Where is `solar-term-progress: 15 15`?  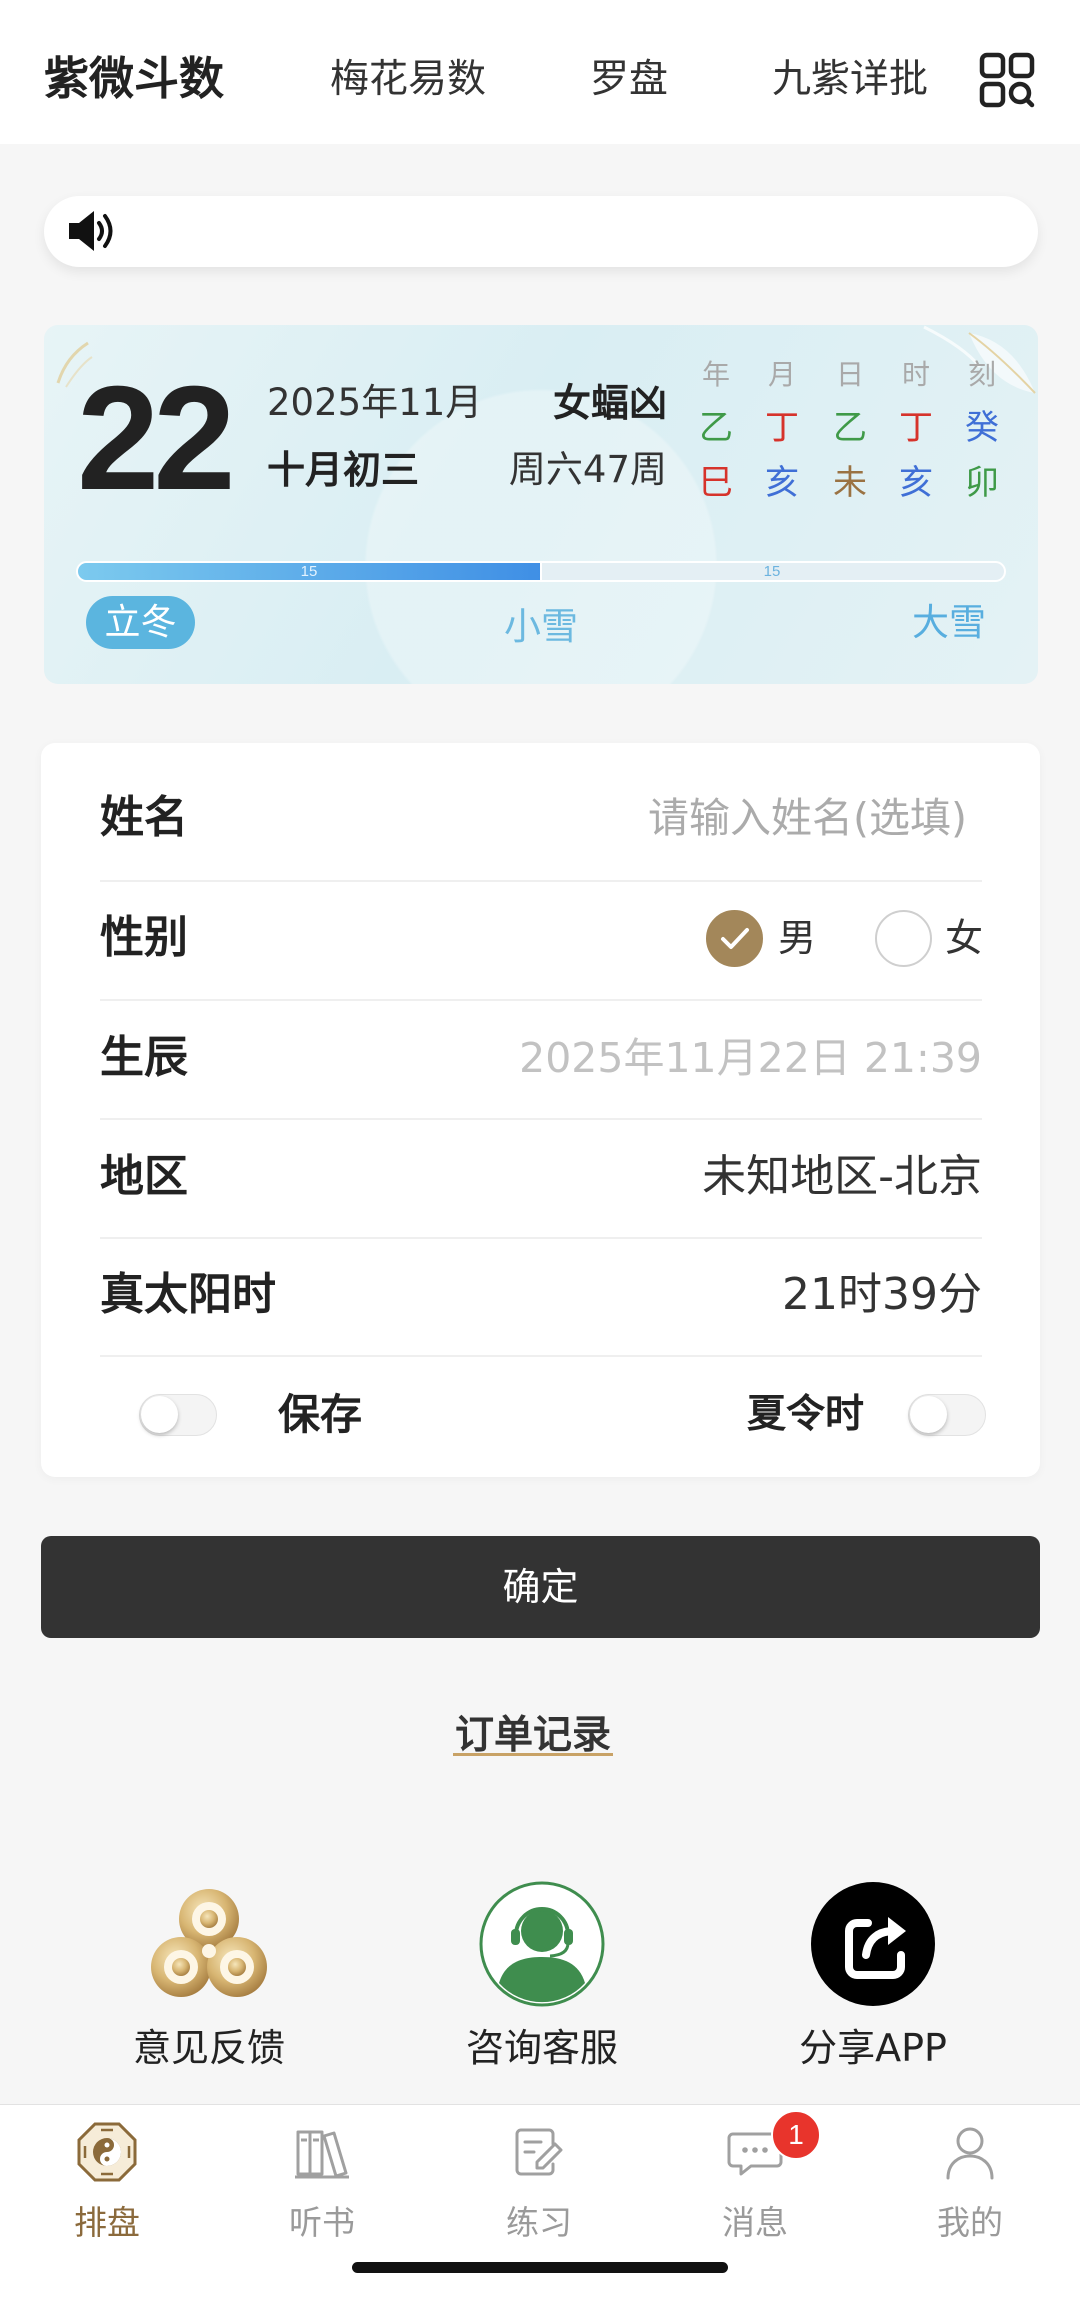
solar-term-progress: 15 15 is located at coordinates (541, 571).